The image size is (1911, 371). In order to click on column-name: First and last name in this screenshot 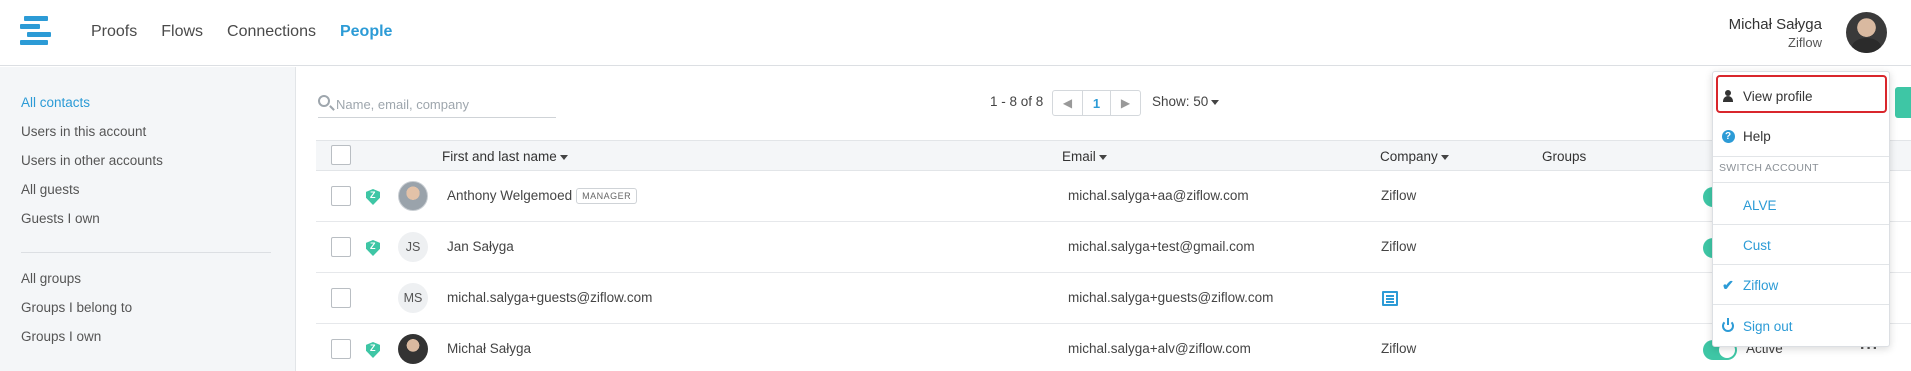, I will do `click(505, 156)`.